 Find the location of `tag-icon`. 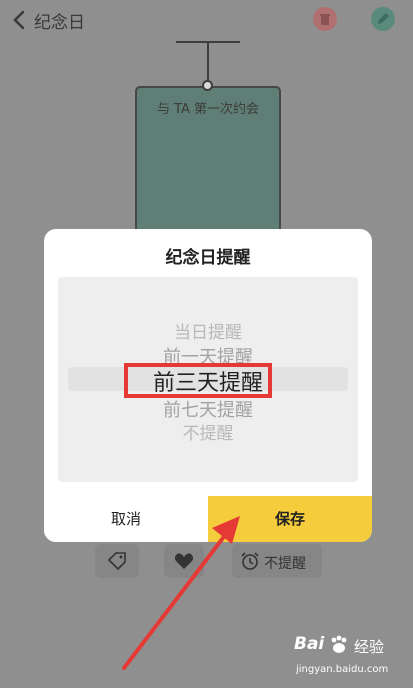

tag-icon is located at coordinates (116, 561).